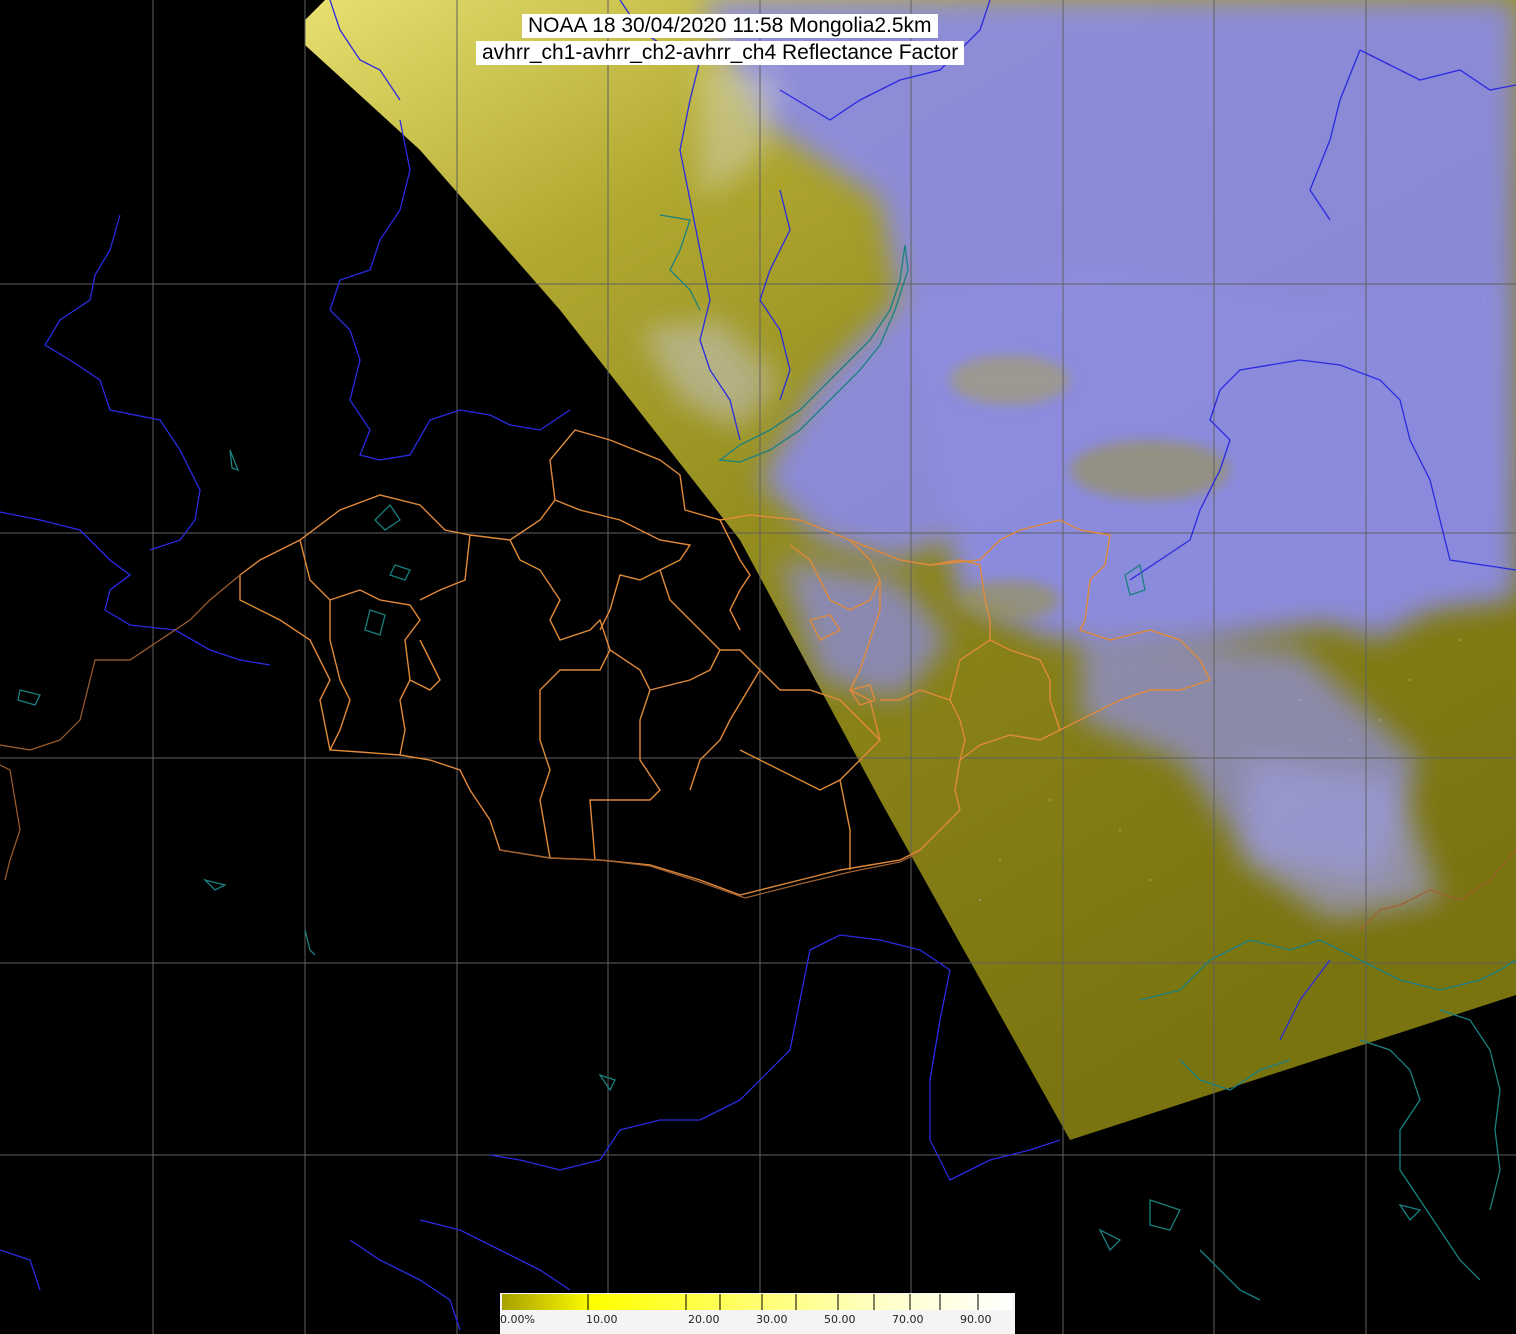 This screenshot has height=1334, width=1516. What do you see at coordinates (704, 1319) in the screenshot?
I see `colorbar-label-2: 20.00` at bounding box center [704, 1319].